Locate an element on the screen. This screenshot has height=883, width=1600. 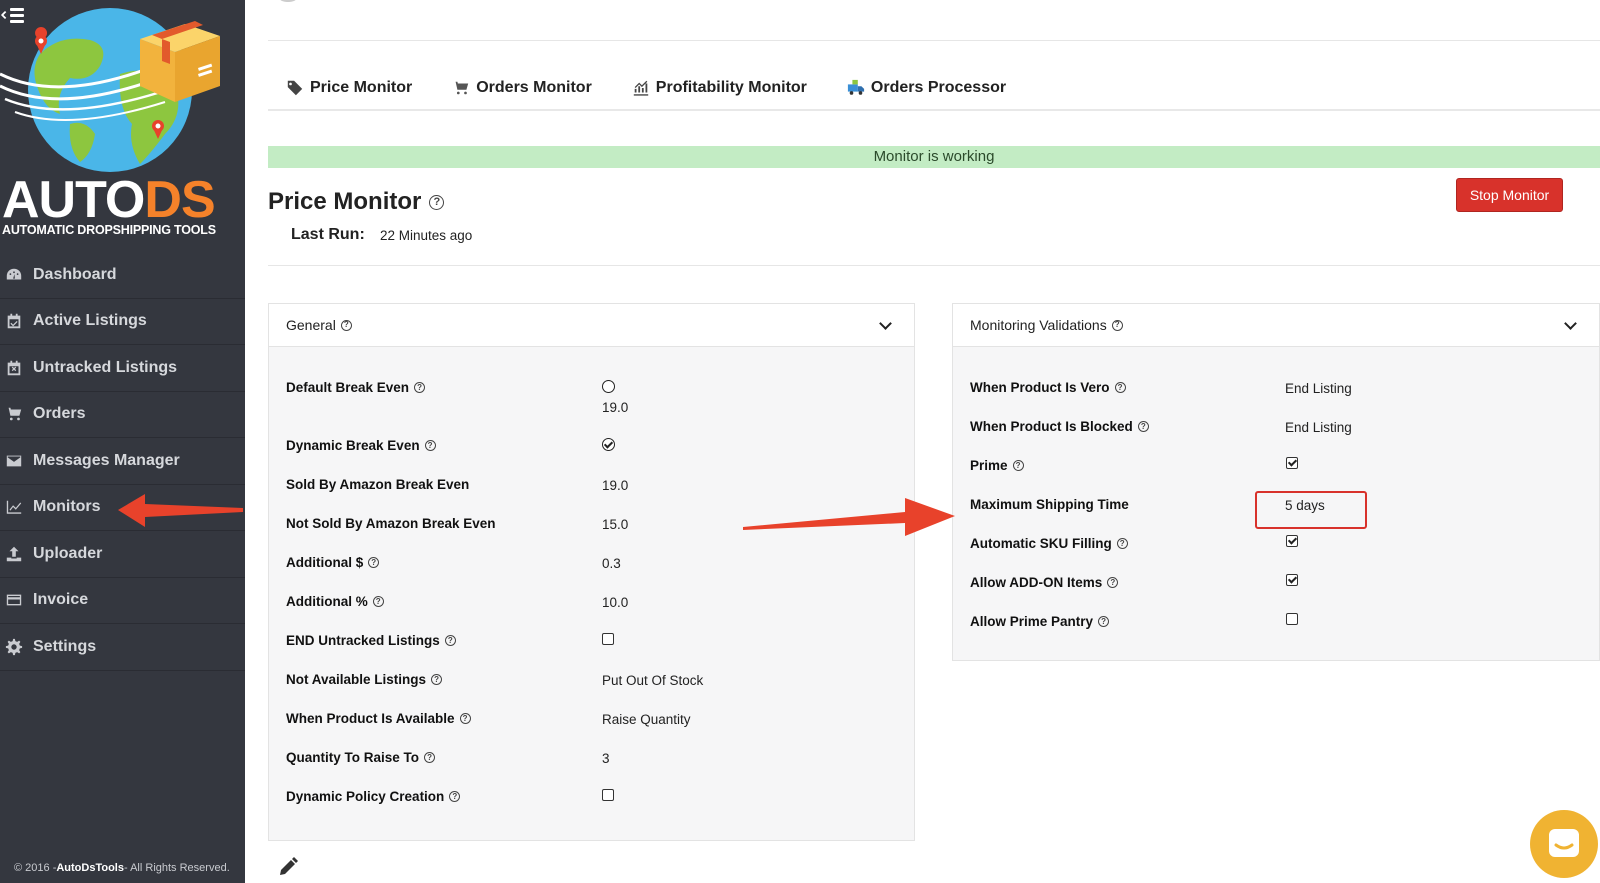
when-product-is-vero-value: End Listing is located at coordinates (1318, 388).